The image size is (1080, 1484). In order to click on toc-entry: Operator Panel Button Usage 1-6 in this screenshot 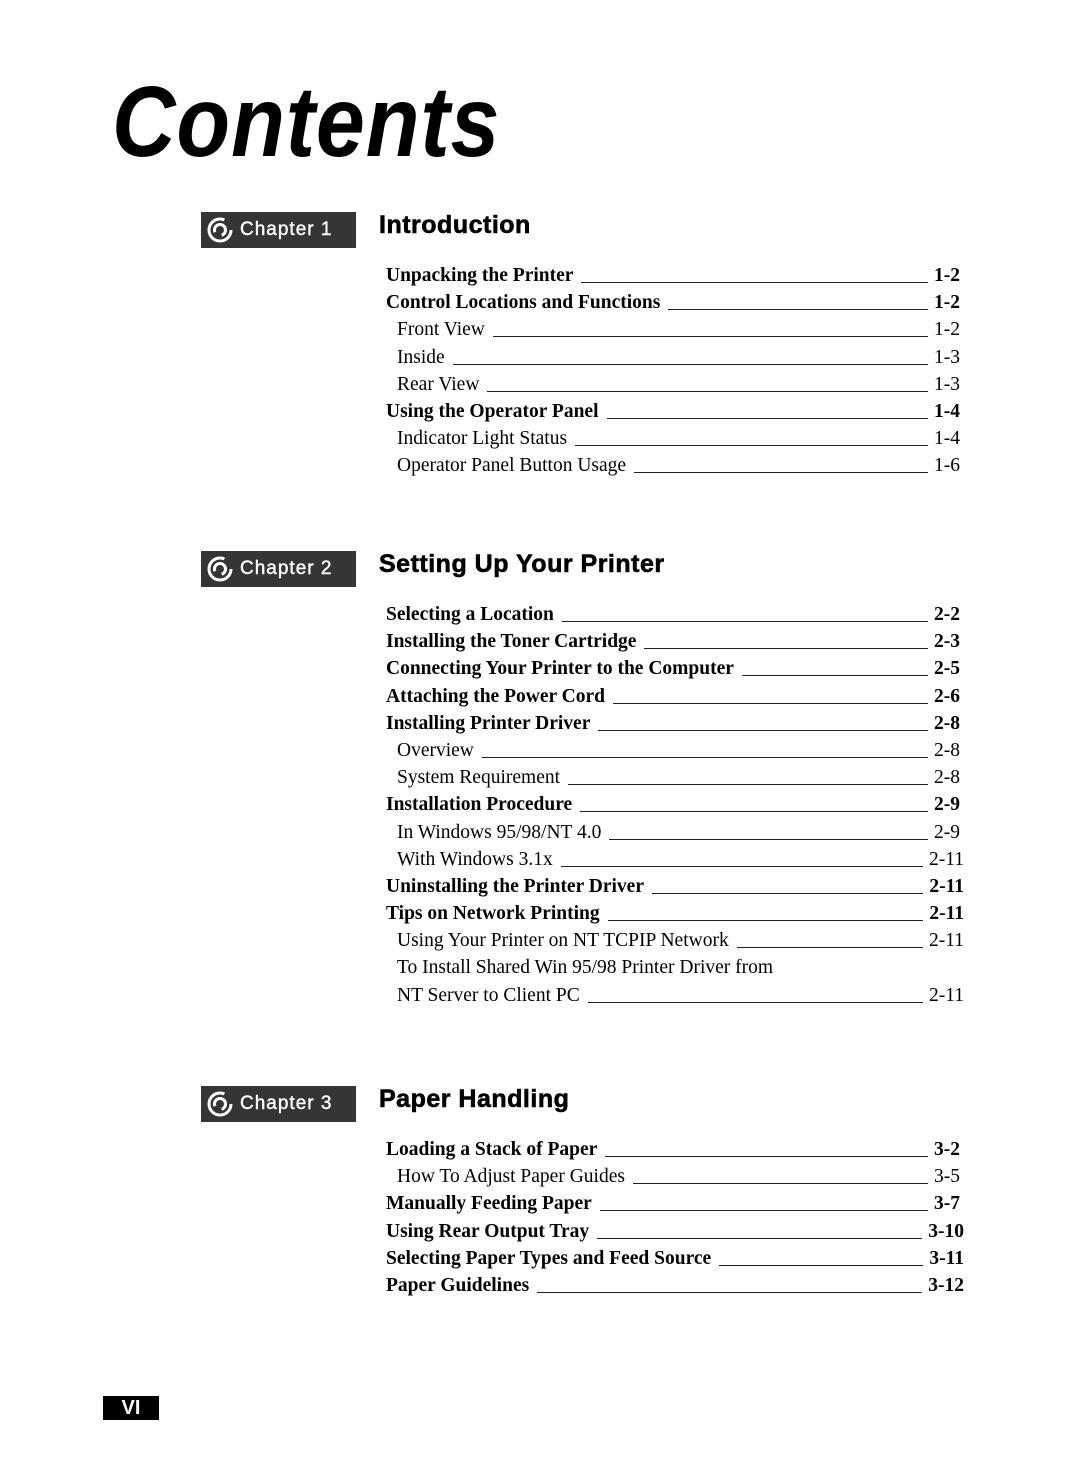, I will do `click(675, 465)`.